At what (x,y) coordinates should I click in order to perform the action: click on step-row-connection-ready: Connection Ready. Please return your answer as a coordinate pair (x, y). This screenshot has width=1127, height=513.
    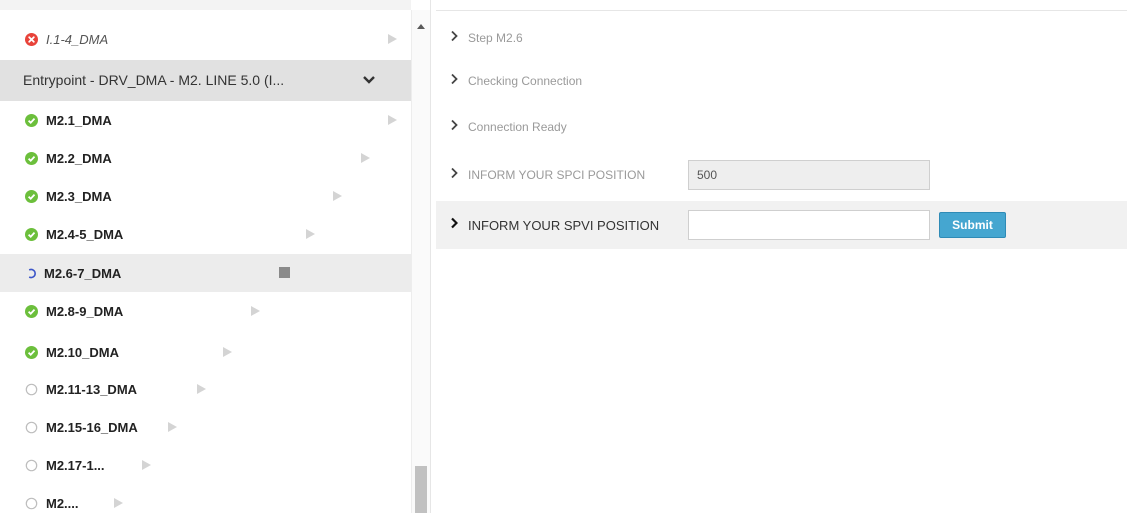
    Looking at the image, I should click on (781, 127).